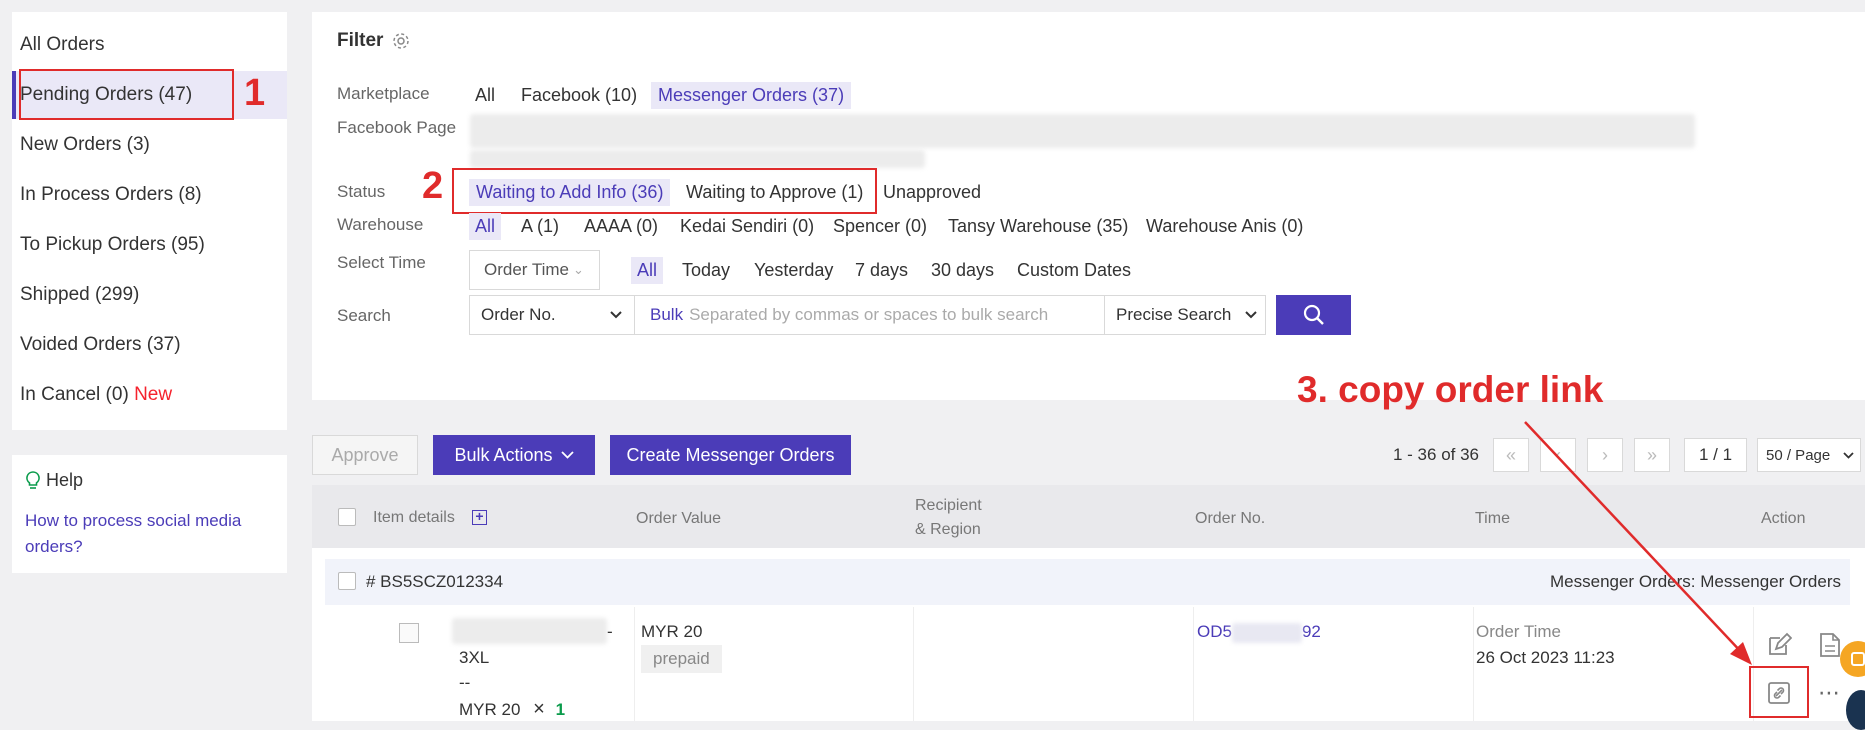 Image resolution: width=1865 pixels, height=730 pixels. I want to click on status-option-unapproved: Unapproved, so click(932, 192).